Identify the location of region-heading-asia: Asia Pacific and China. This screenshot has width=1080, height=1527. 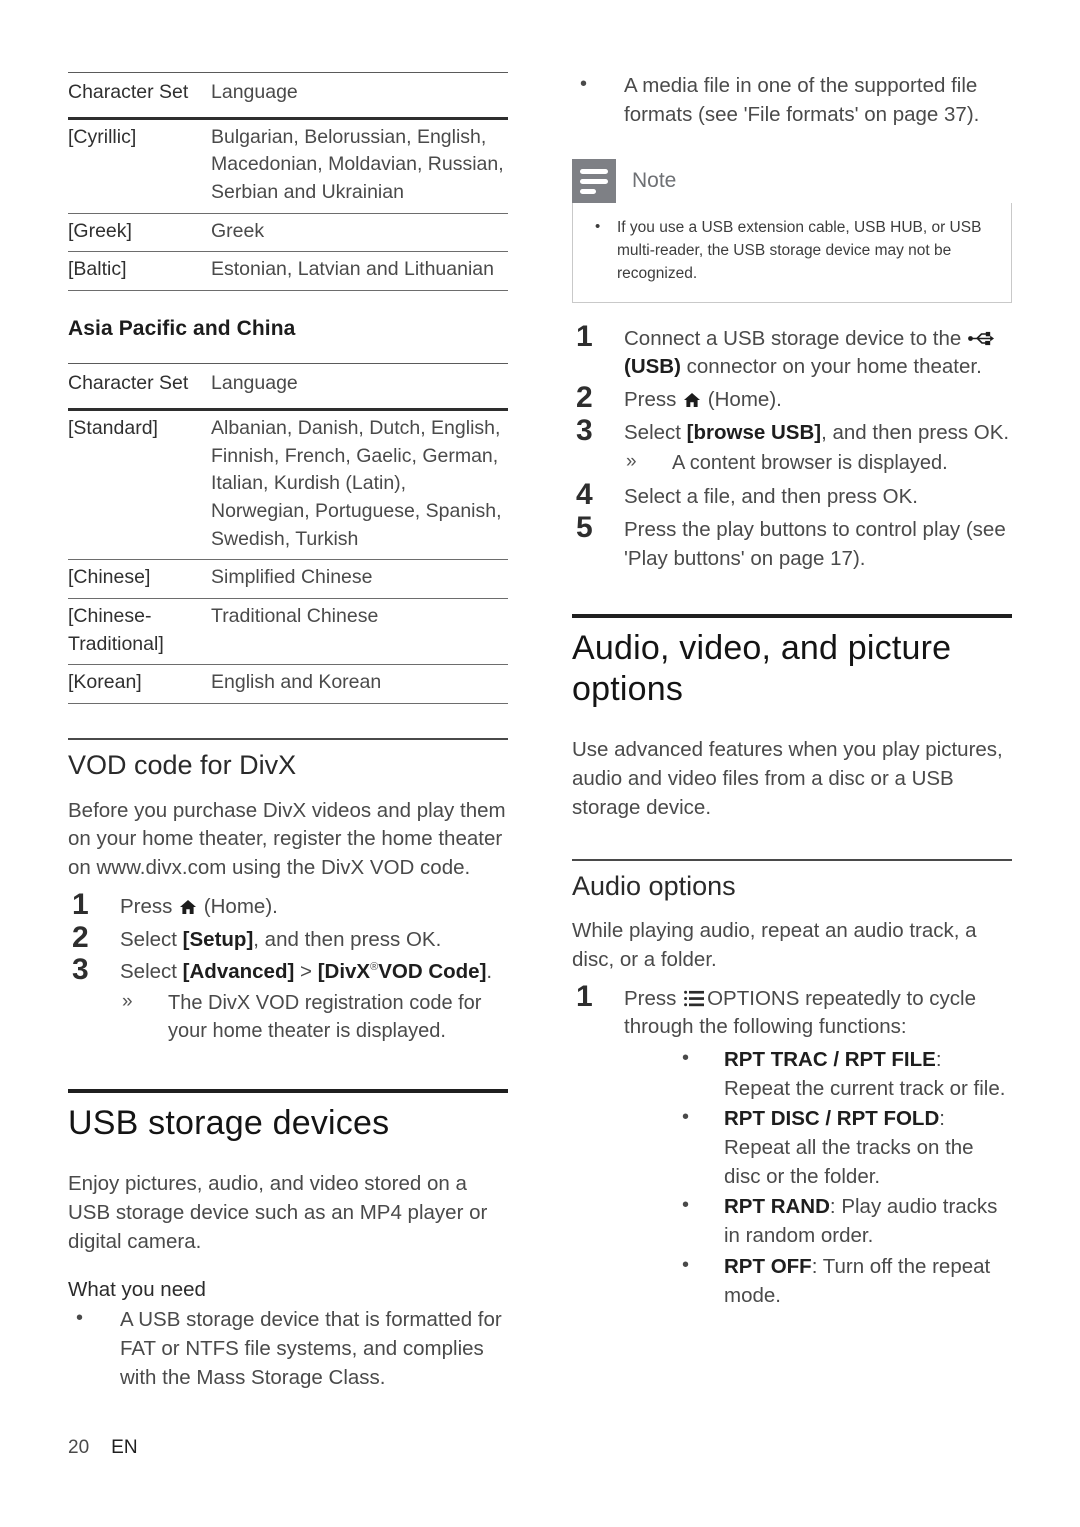
(182, 329).